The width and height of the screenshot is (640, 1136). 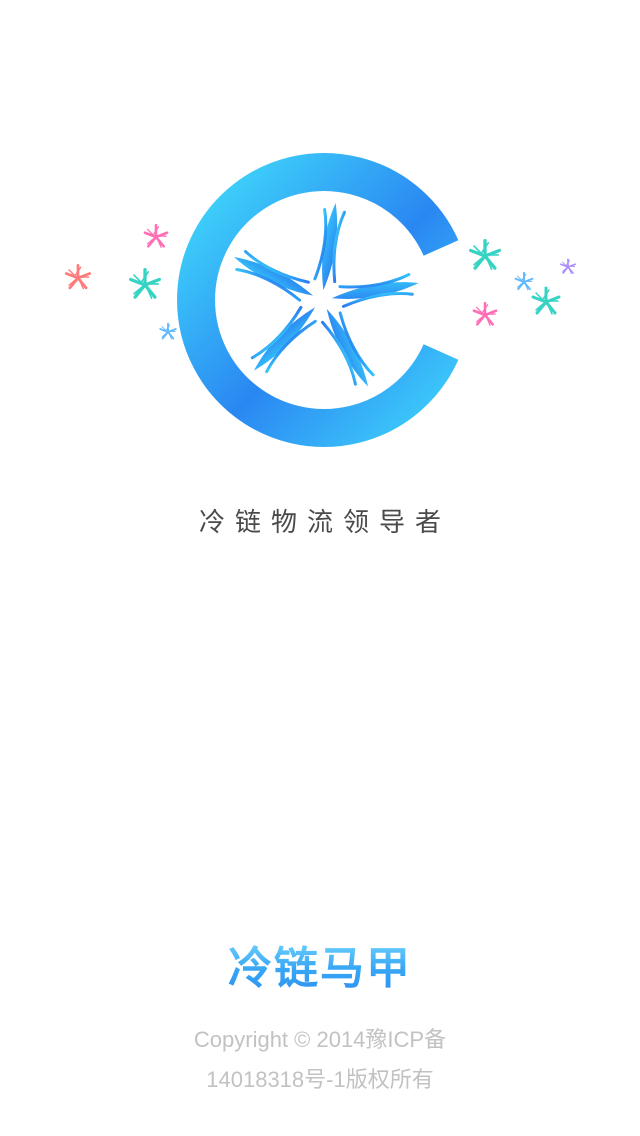 What do you see at coordinates (324, 523) in the screenshot?
I see `app-tagline: 冷链物流领导者` at bounding box center [324, 523].